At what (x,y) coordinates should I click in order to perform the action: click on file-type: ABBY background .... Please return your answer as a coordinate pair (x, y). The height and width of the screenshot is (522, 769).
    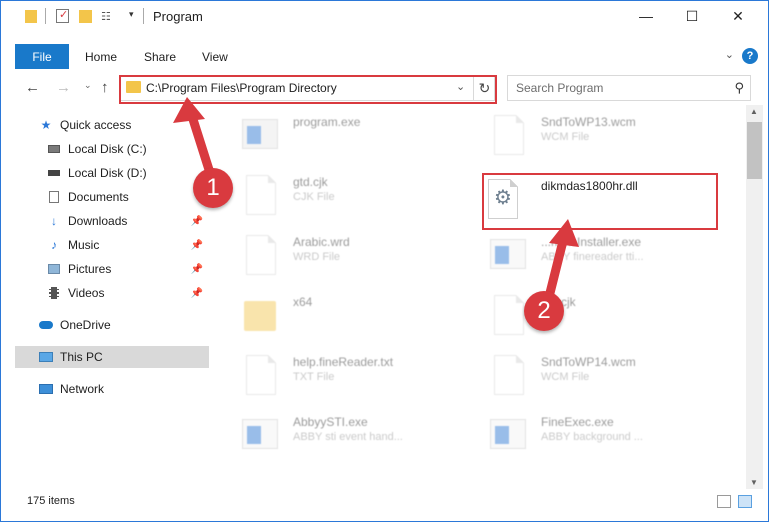
    Looking at the image, I should click on (592, 437).